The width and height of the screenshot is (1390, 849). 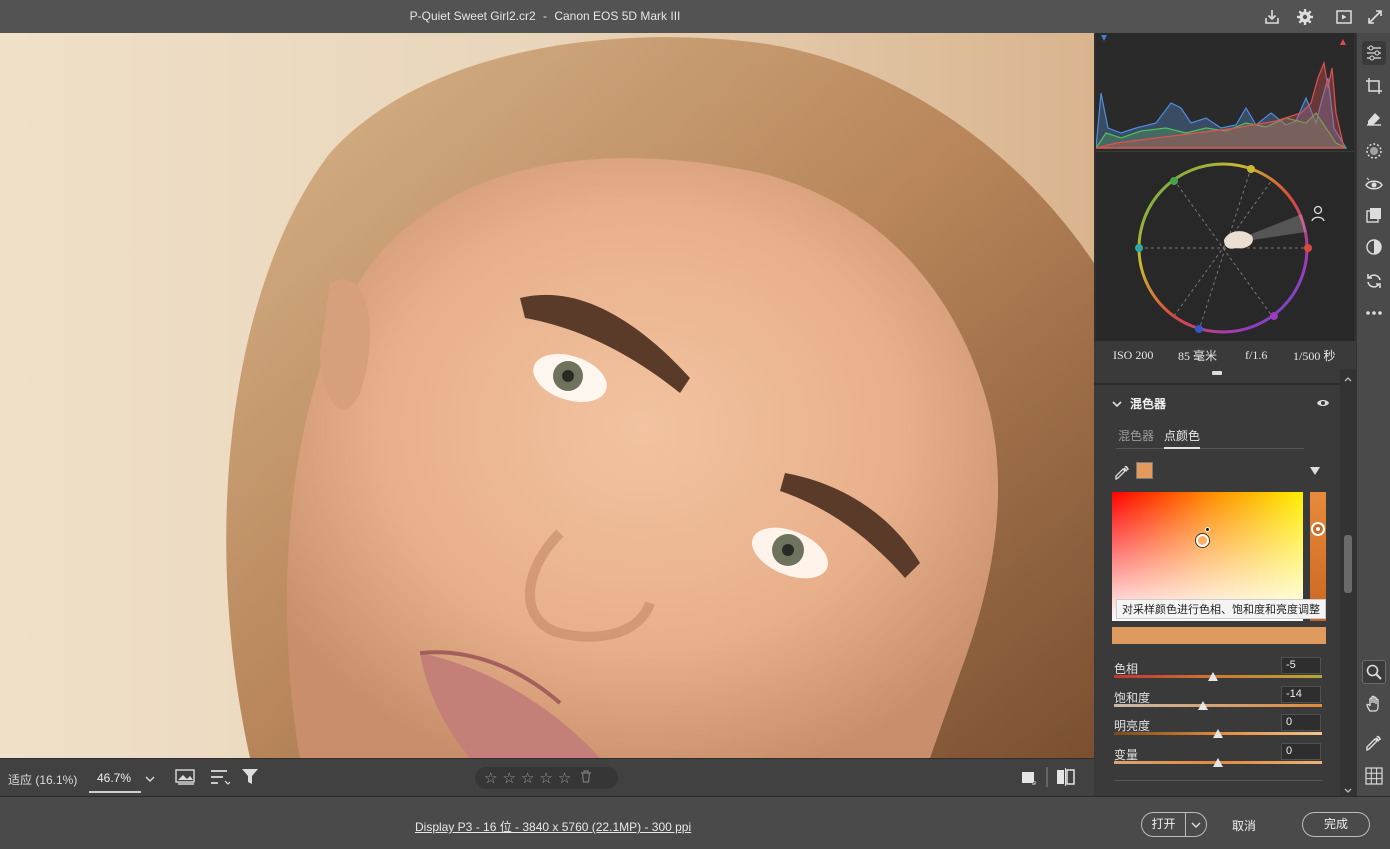 What do you see at coordinates (1148, 404) in the screenshot?
I see `section-title: 混色器` at bounding box center [1148, 404].